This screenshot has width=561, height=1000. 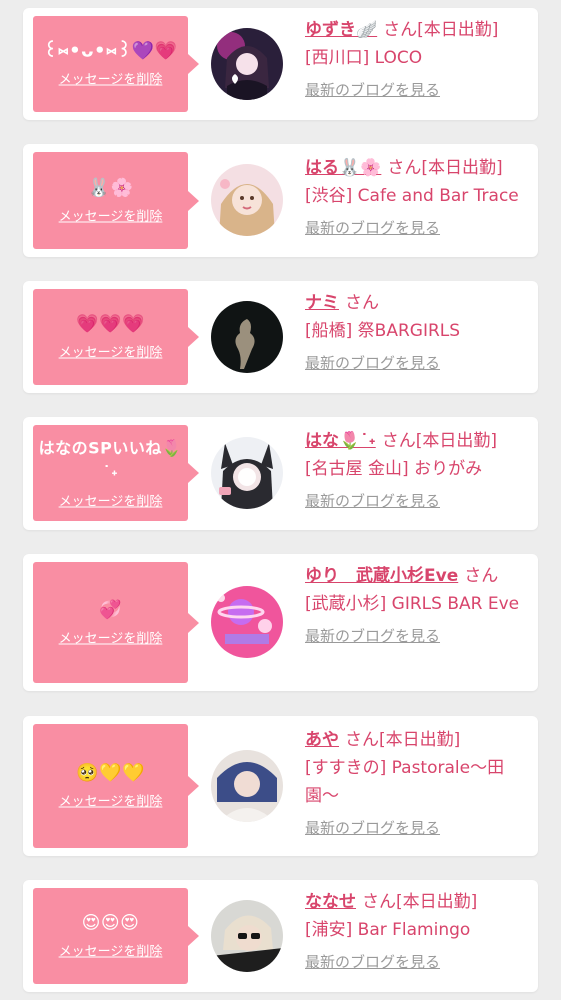 What do you see at coordinates (340, 441) in the screenshot?
I see `user-name-link: はな🌷˙˖` at bounding box center [340, 441].